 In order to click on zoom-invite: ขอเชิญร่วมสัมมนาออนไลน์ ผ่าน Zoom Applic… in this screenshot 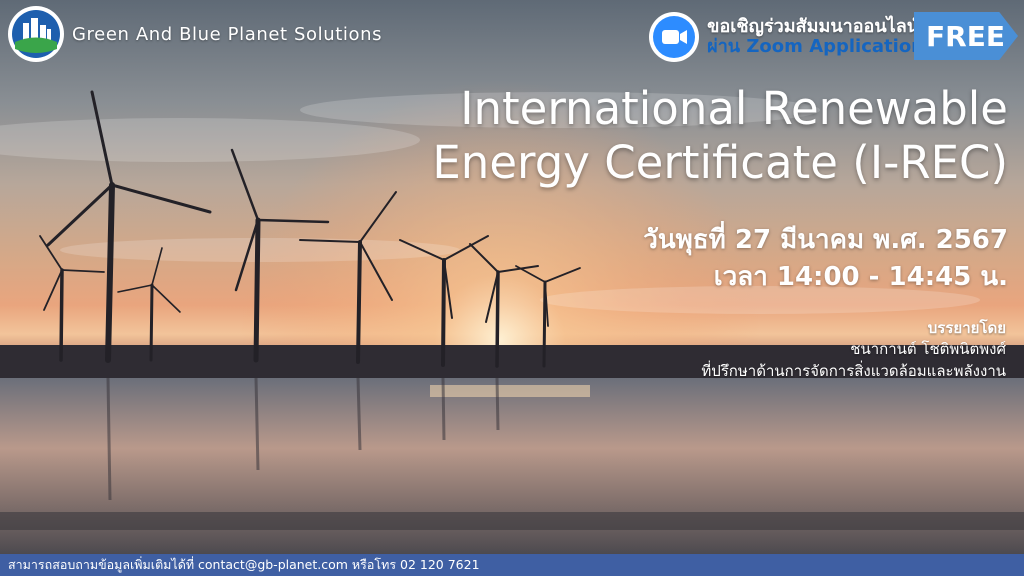, I will do `click(786, 37)`.